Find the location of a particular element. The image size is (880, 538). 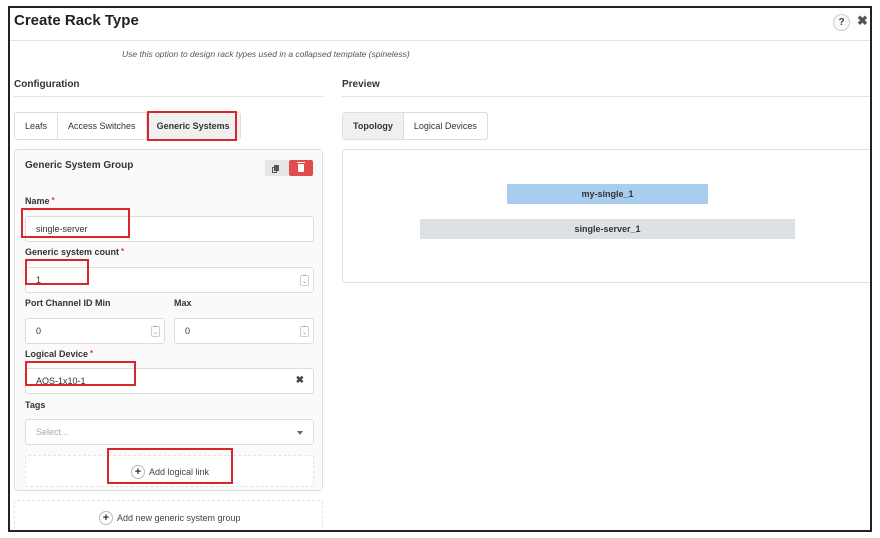

configuration-title: Configuration is located at coordinates (47, 84).